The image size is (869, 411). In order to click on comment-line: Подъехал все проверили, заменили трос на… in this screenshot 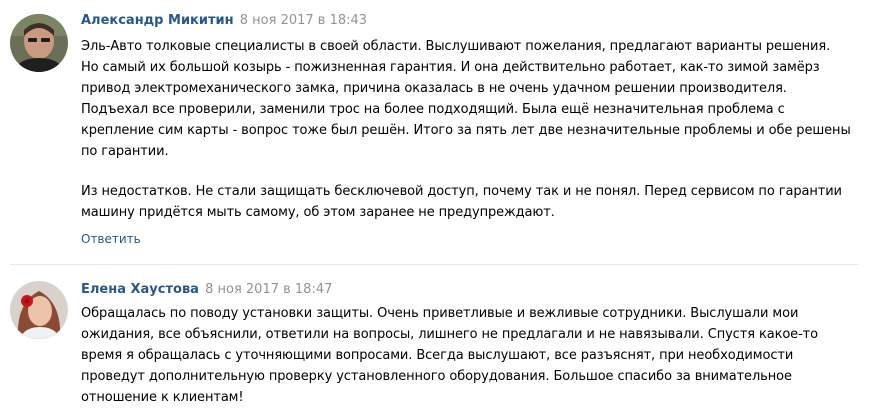, I will do `click(433, 109)`.